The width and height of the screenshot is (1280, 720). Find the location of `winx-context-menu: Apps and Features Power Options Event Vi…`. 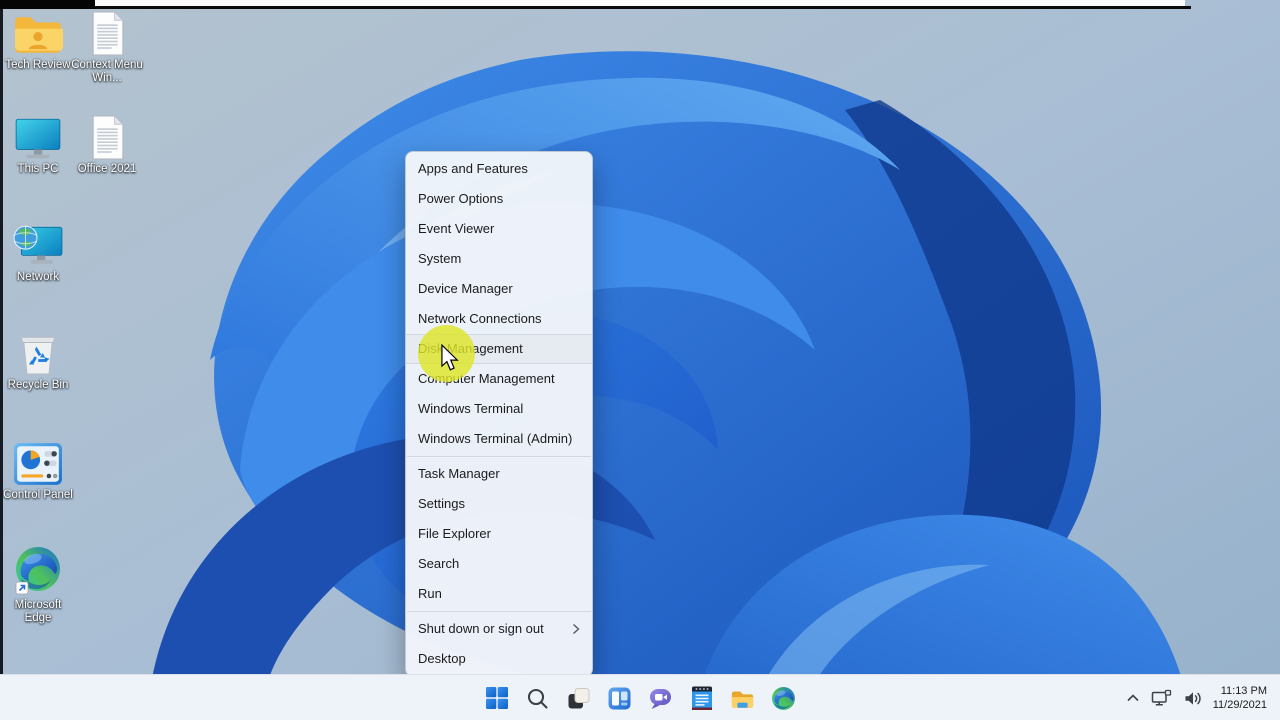

winx-context-menu: Apps and Features Power Options Event Vi… is located at coordinates (499, 414).